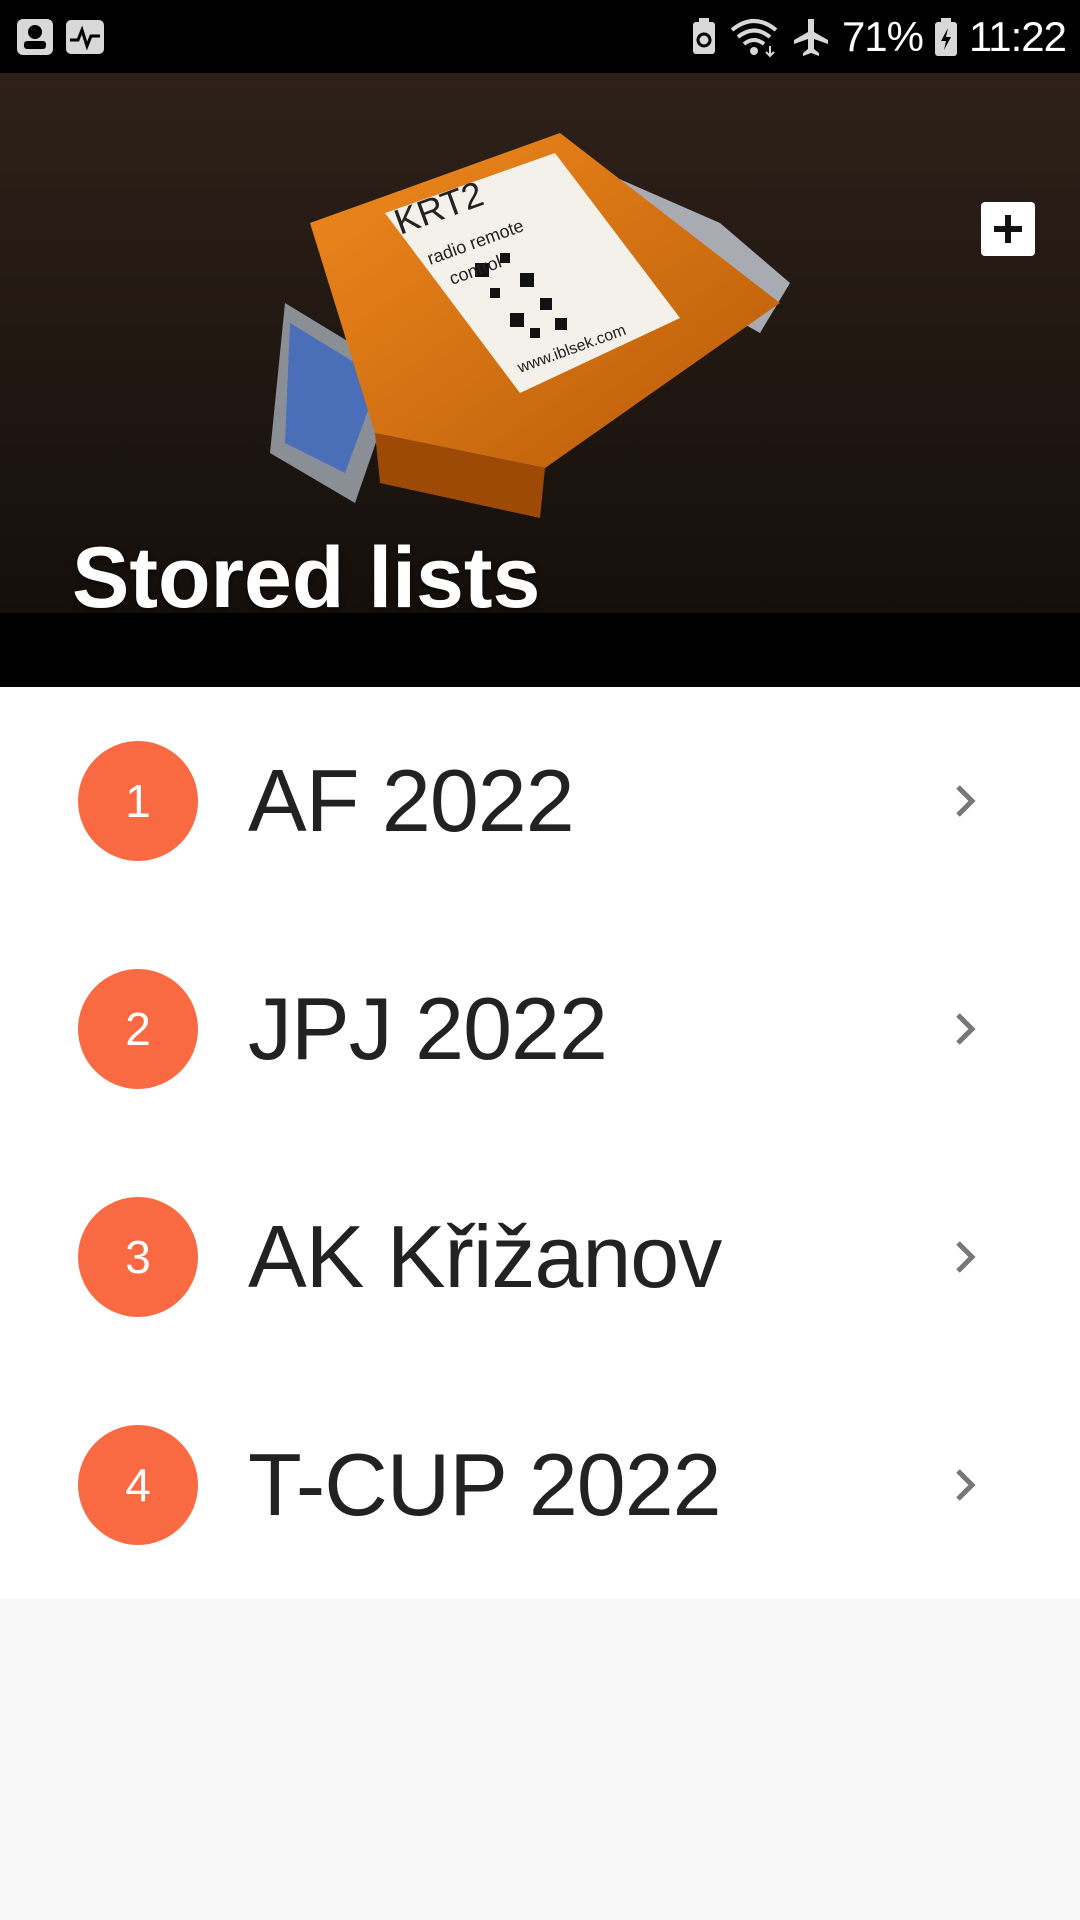 Image resolution: width=1080 pixels, height=1920 pixels. I want to click on list-item: 1 AF 2022, so click(540, 801).